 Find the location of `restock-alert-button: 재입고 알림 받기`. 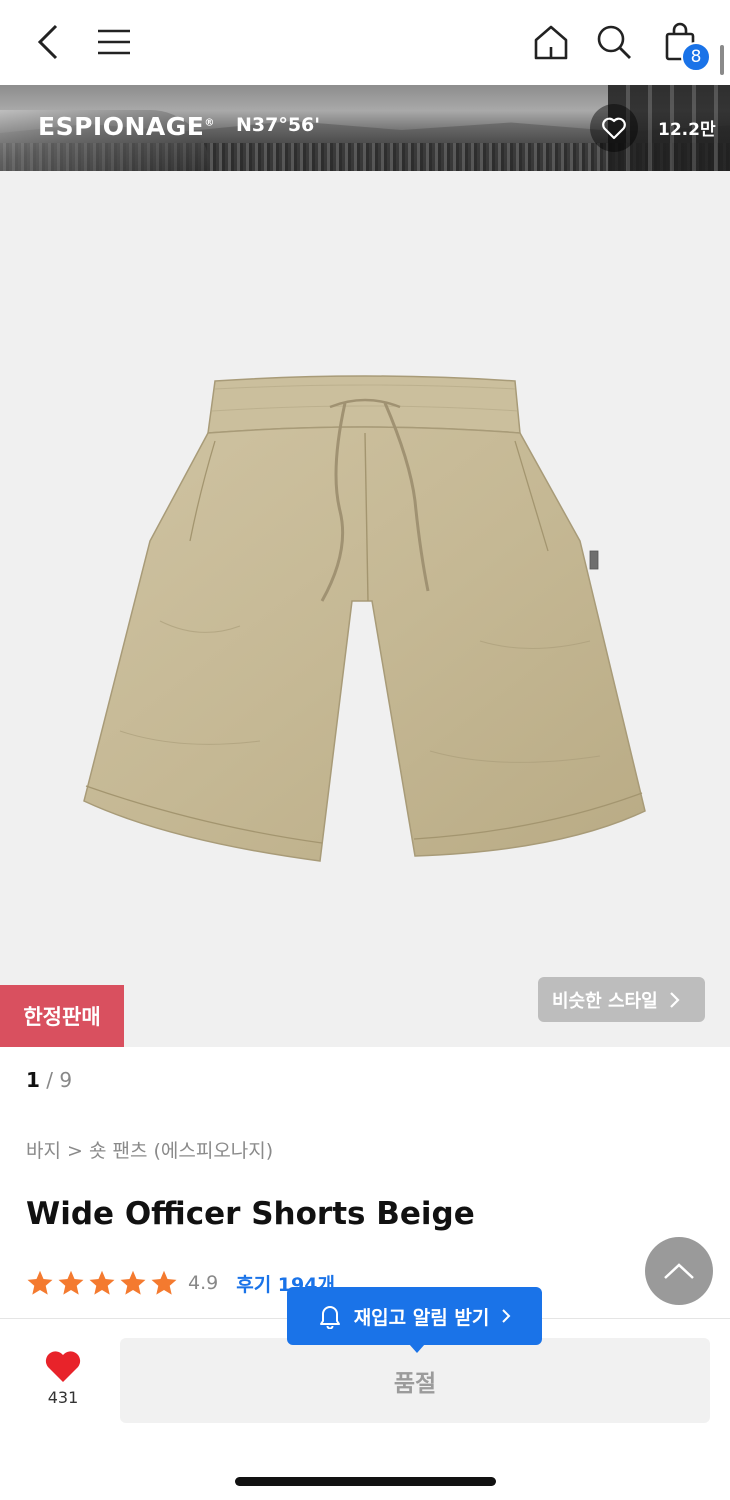

restock-alert-button: 재입고 알림 받기 is located at coordinates (414, 1320).